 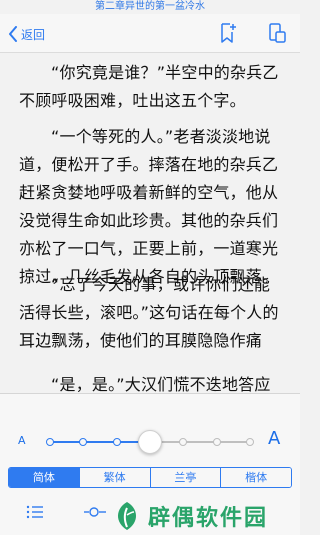 I want to click on paragraph: “你究竟是谁？”半空中的杂兵乙不顾呼吸困难，吐出这五个字。, so click(x=149, y=86).